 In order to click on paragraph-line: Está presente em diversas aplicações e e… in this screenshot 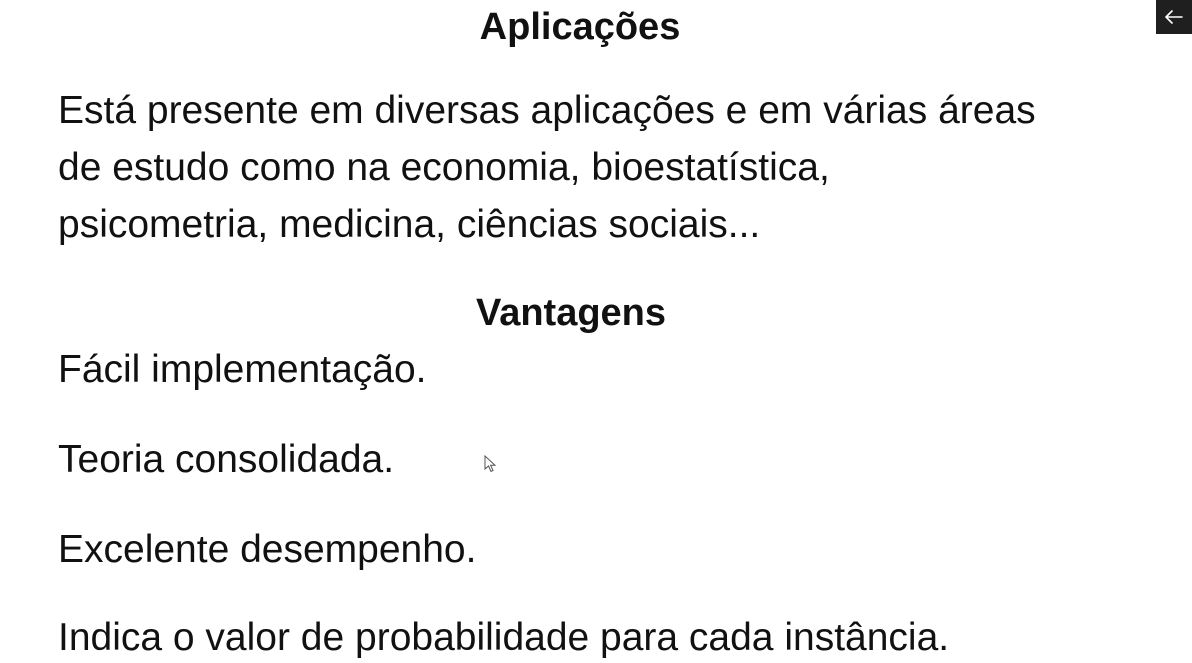, I will do `click(547, 110)`.